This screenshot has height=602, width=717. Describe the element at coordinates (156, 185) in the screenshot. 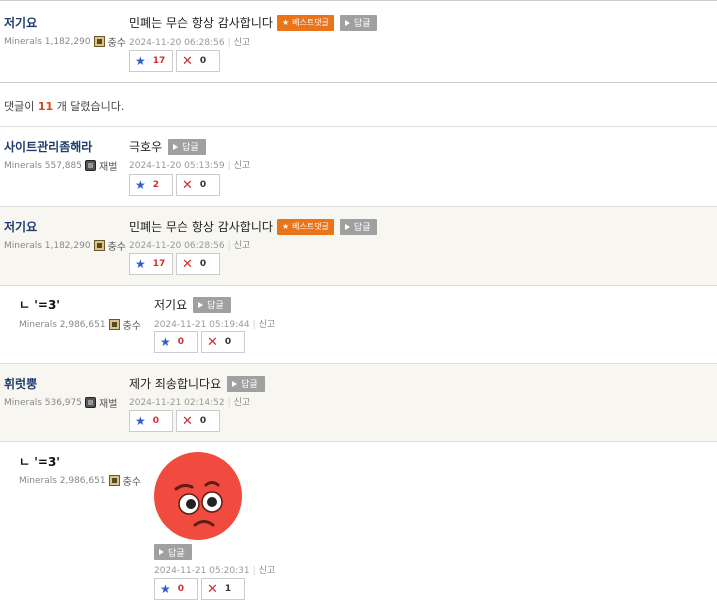

I see `upvote-count: 2` at that location.